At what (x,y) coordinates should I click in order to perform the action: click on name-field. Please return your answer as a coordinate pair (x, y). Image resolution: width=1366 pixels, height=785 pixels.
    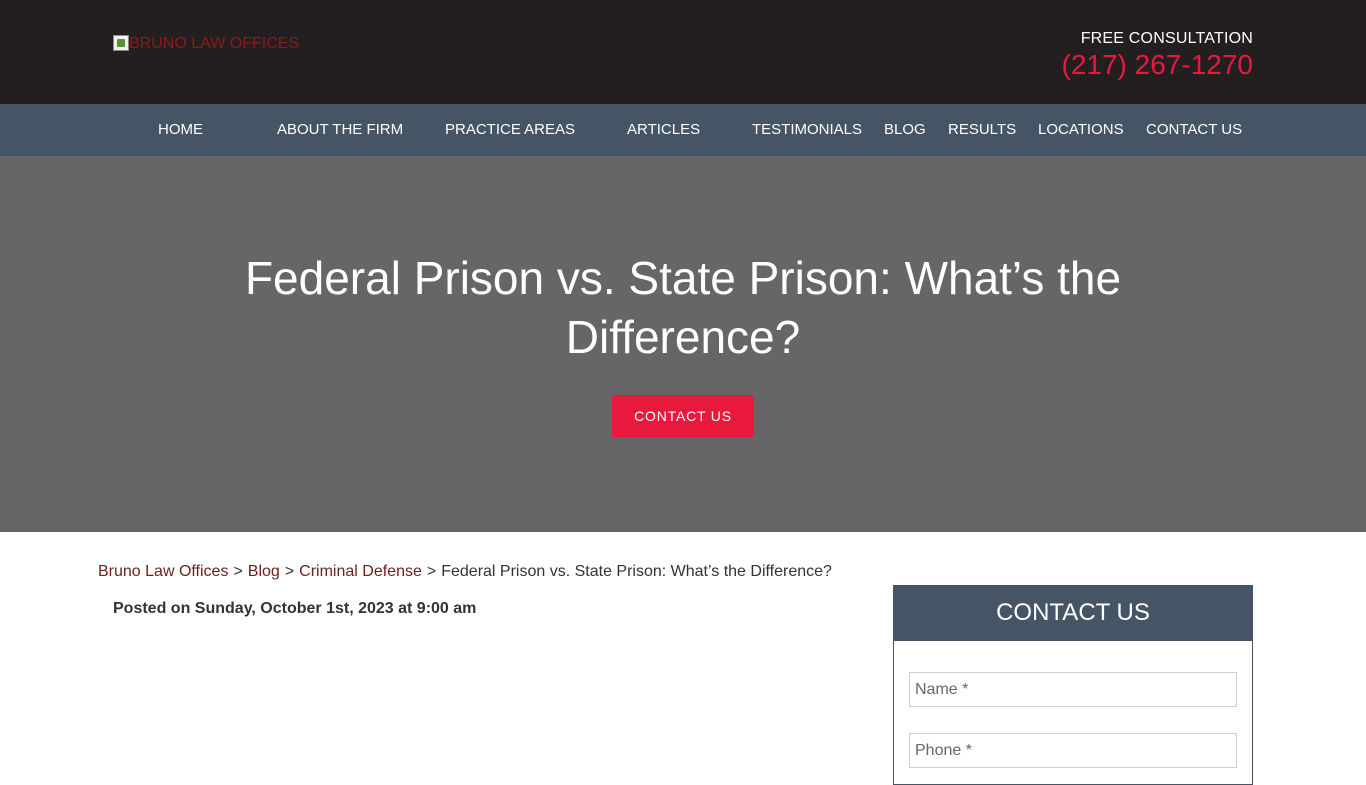
    Looking at the image, I should click on (1073, 689).